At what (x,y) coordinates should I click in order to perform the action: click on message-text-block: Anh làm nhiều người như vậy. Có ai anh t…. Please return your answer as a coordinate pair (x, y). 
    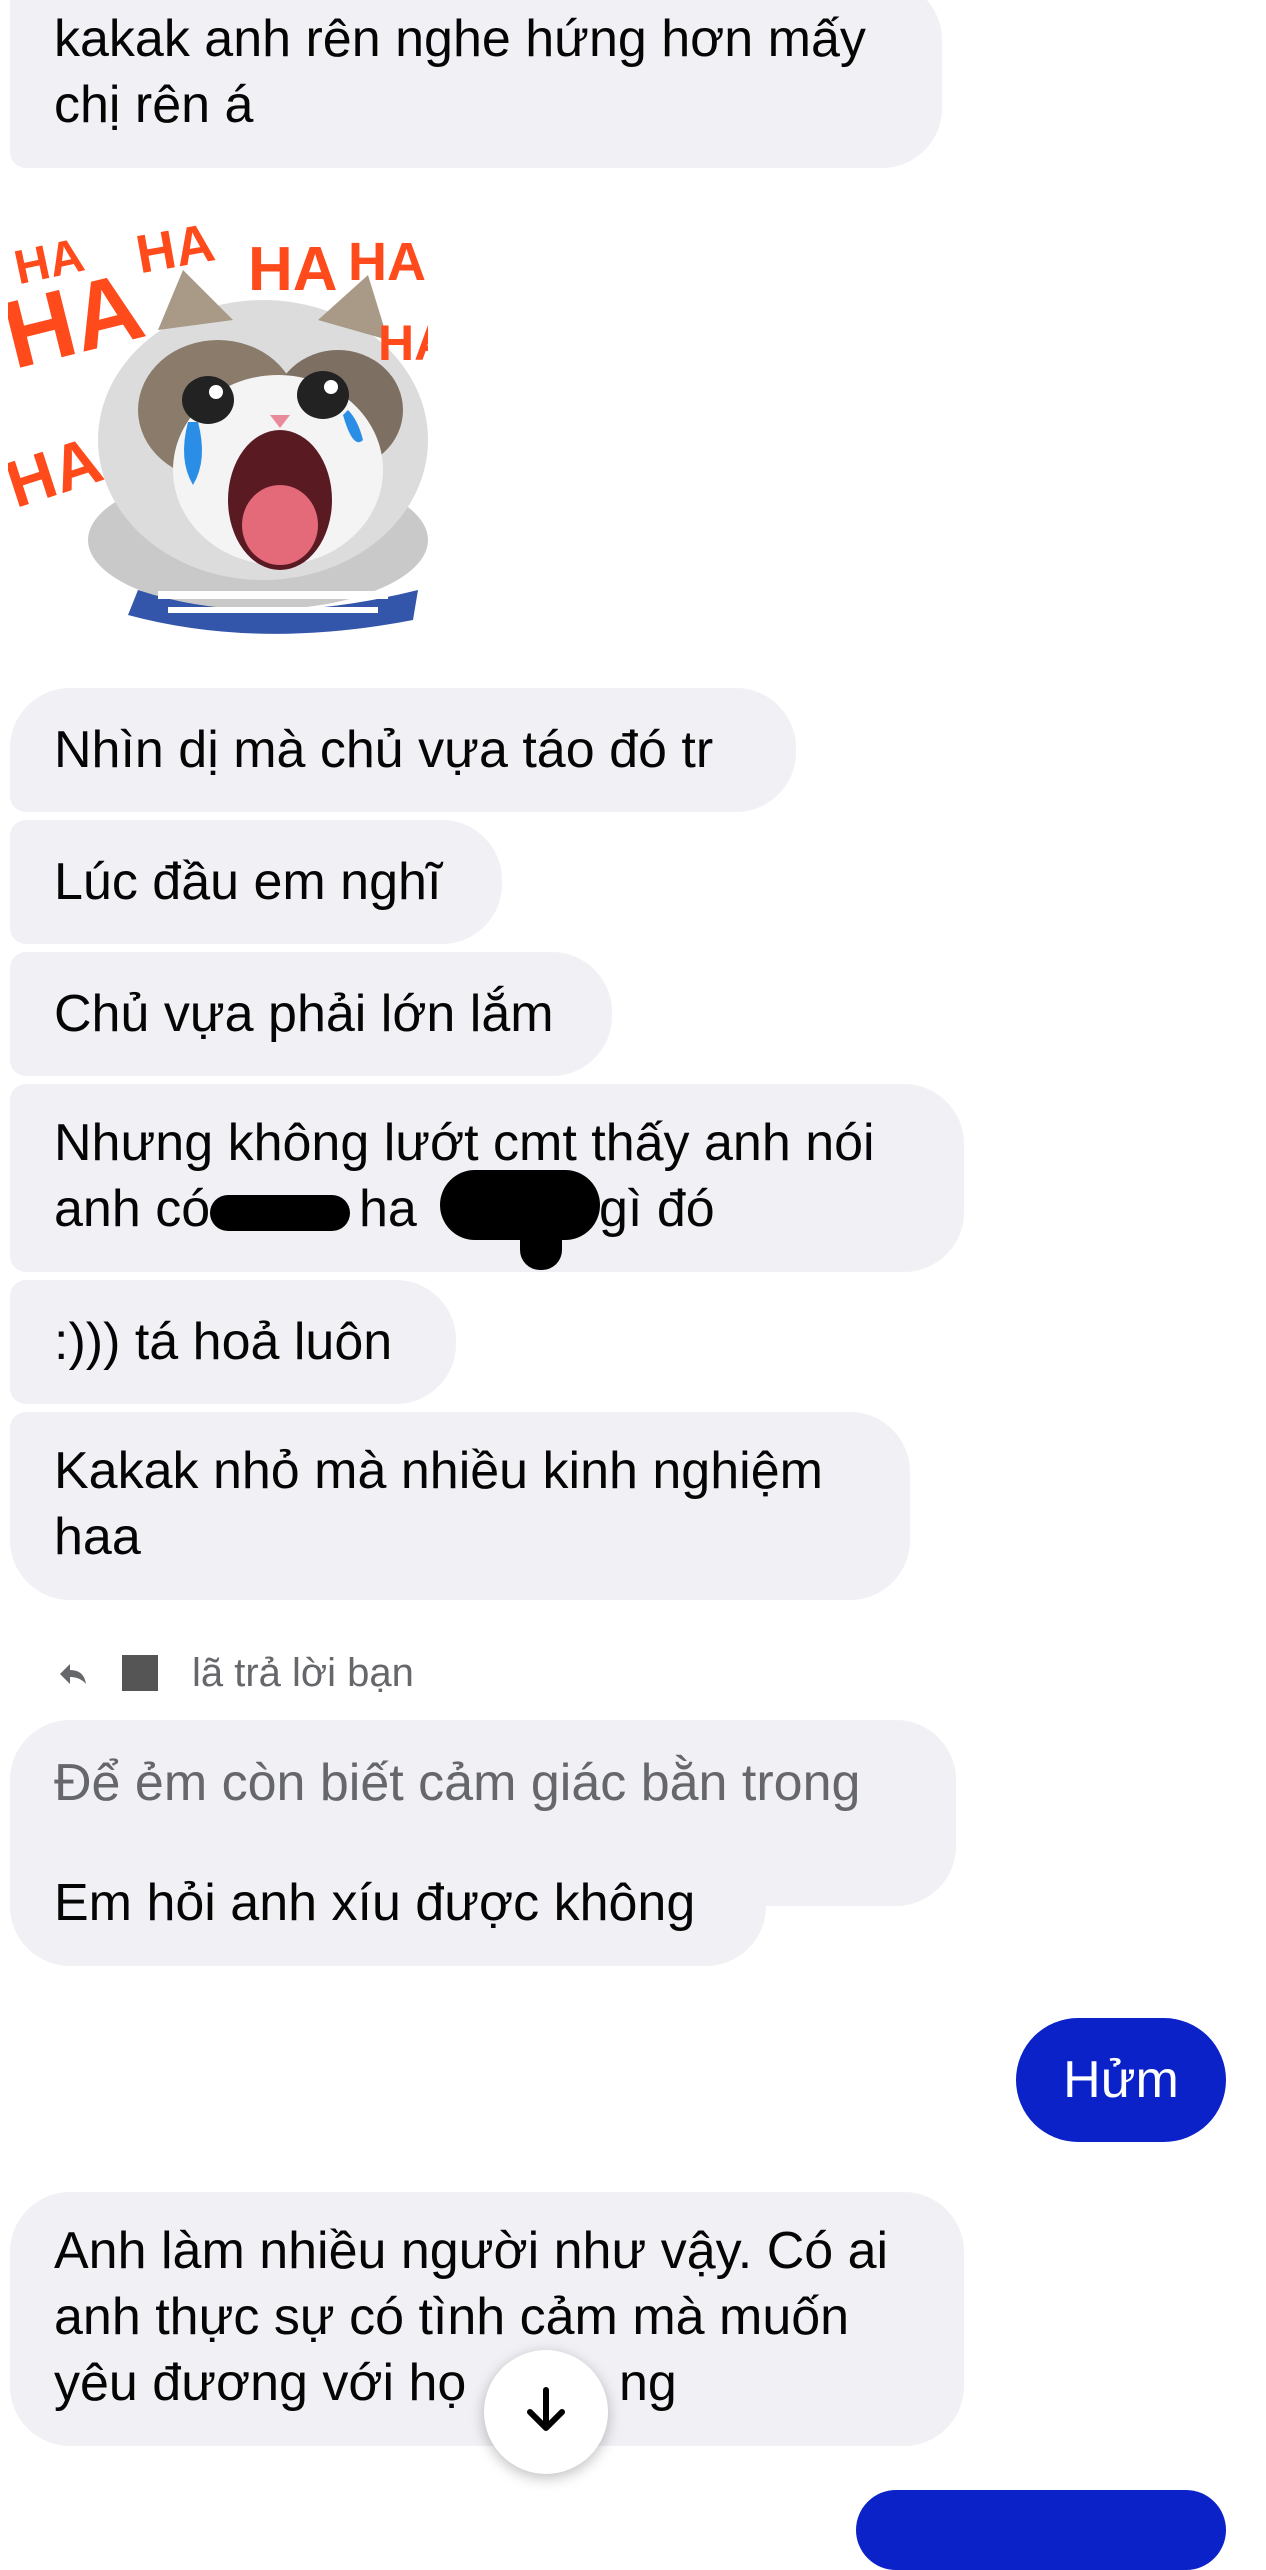
    Looking at the image, I should click on (471, 2317).